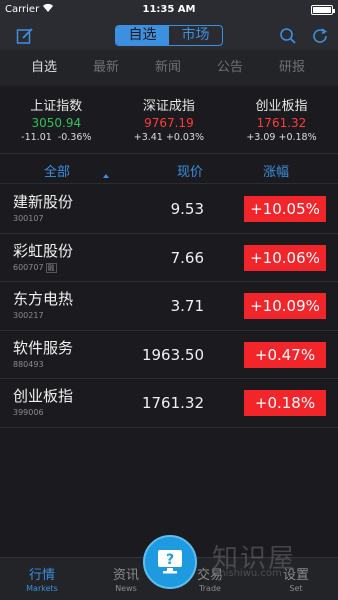 Image resolution: width=338 pixels, height=600 pixels. What do you see at coordinates (285, 209) in the screenshot?
I see `change-badge: +10.05%` at bounding box center [285, 209].